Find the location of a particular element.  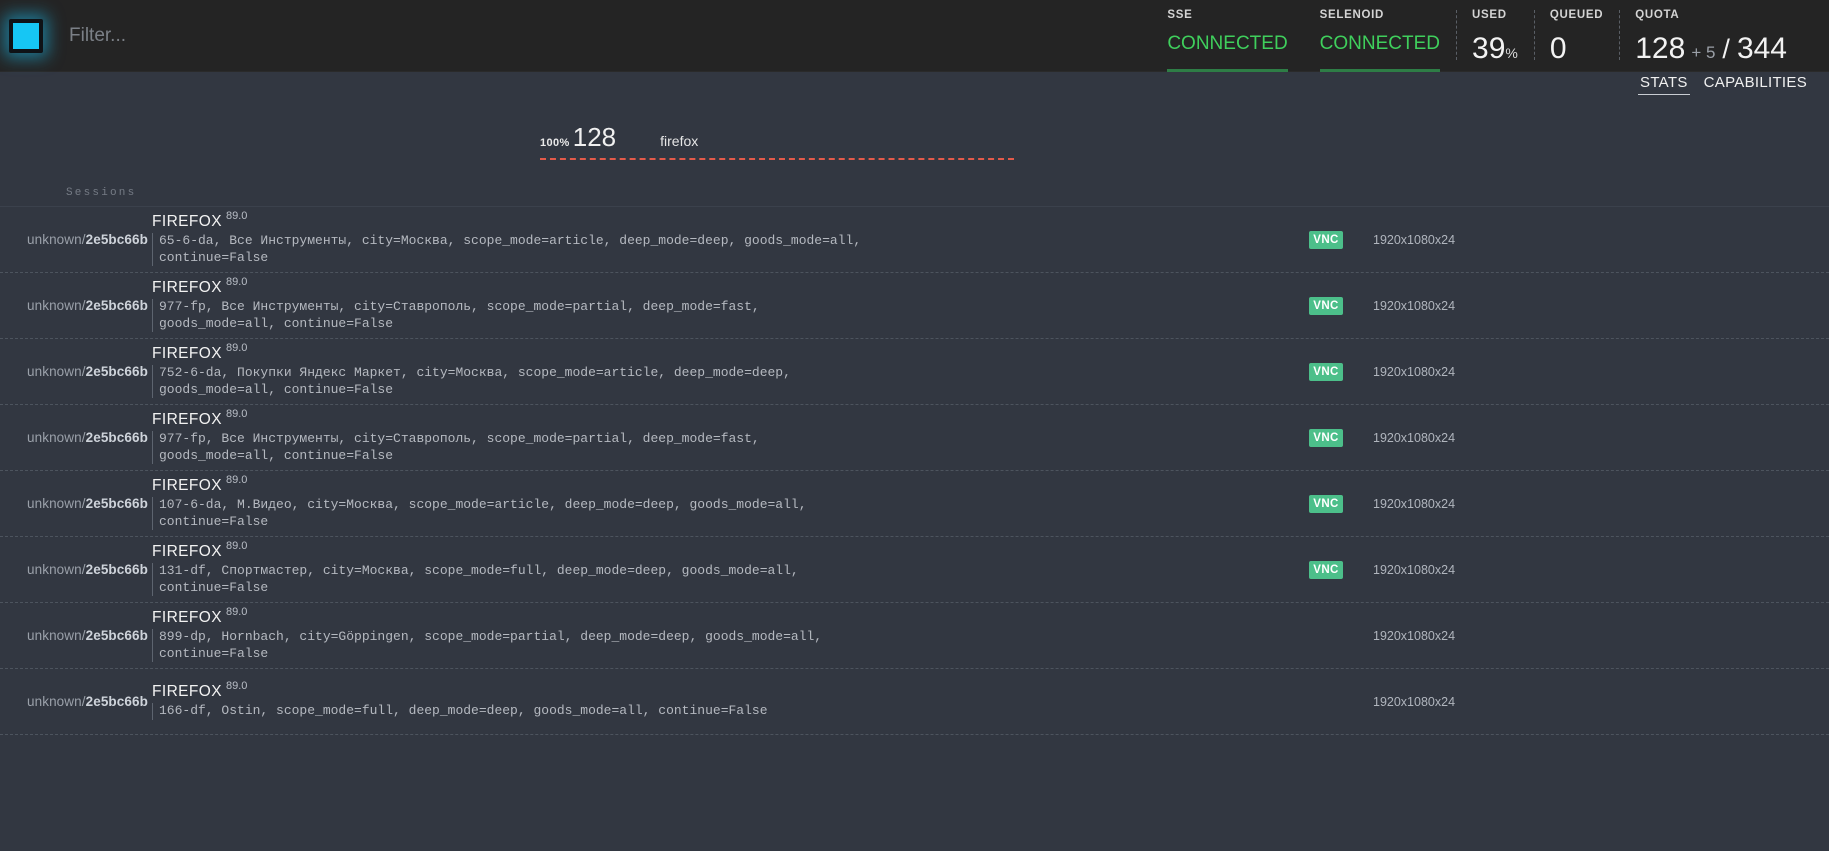

stat-queued-label: QUEUED is located at coordinates (1576, 15).